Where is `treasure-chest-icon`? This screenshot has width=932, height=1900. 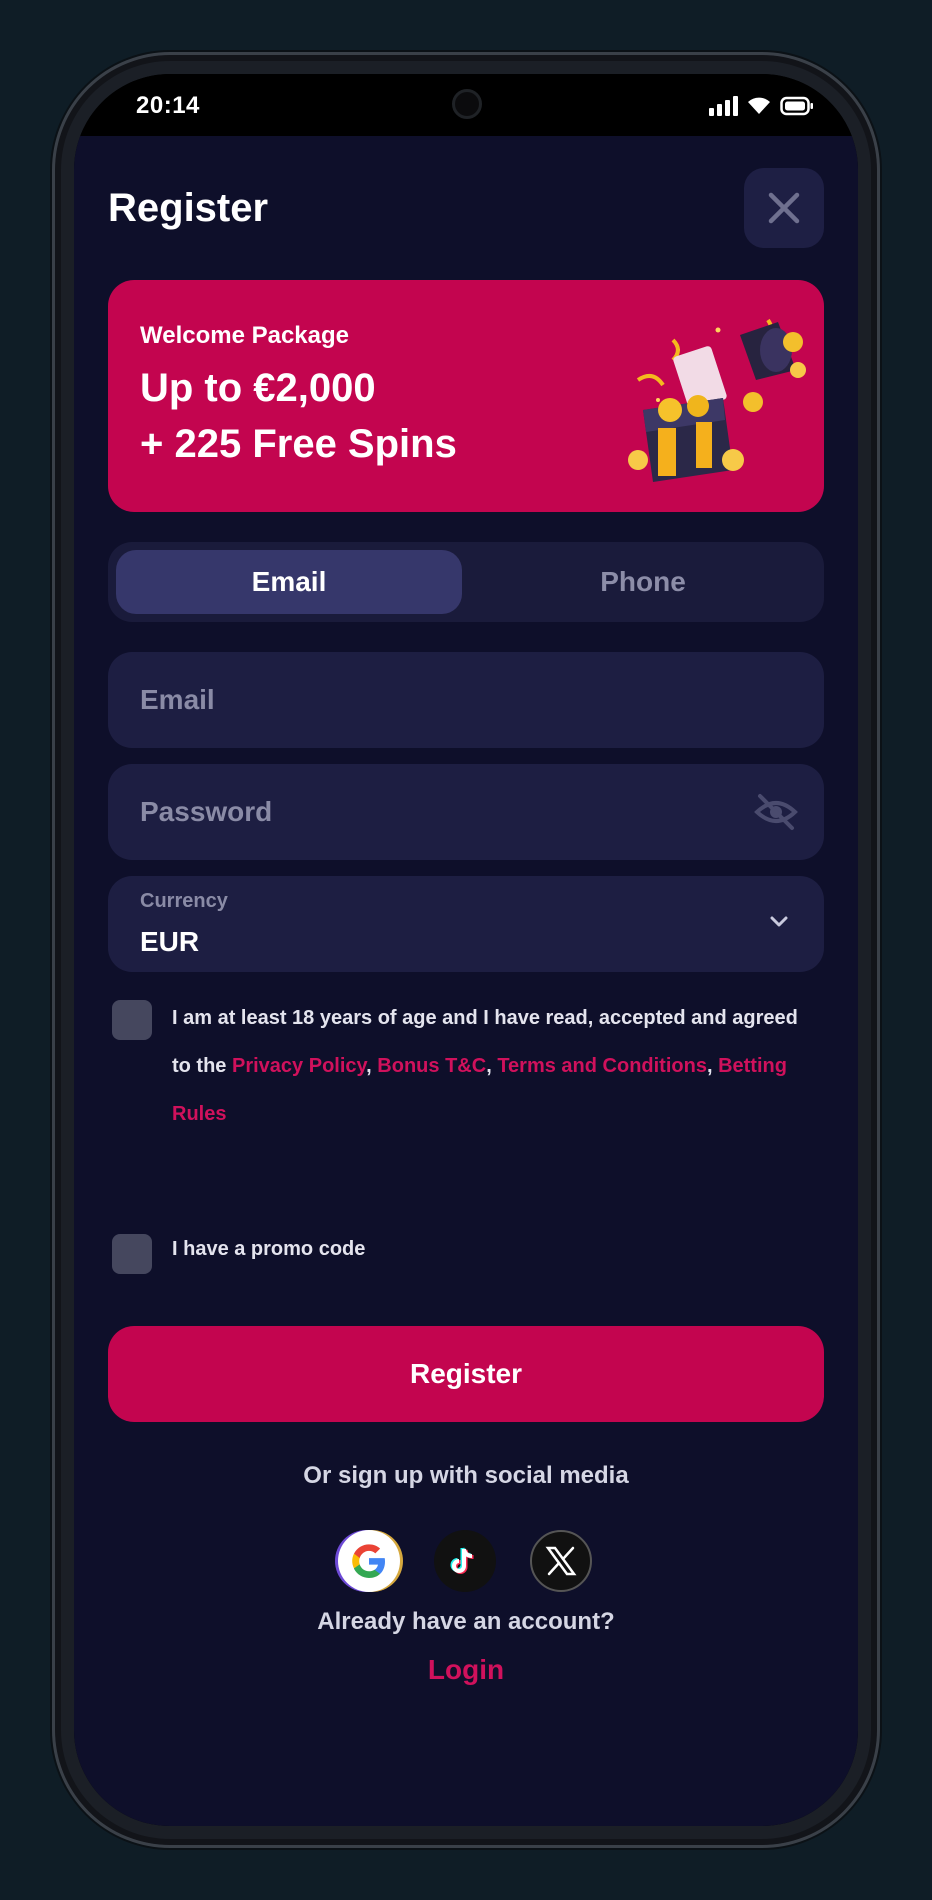 treasure-chest-icon is located at coordinates (717, 400).